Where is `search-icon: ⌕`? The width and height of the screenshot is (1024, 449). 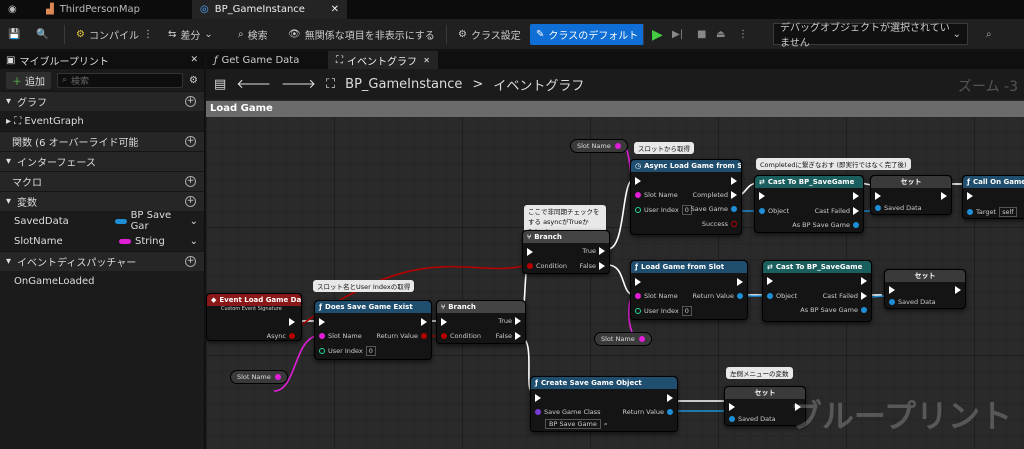 search-icon: ⌕ is located at coordinates (606, 424).